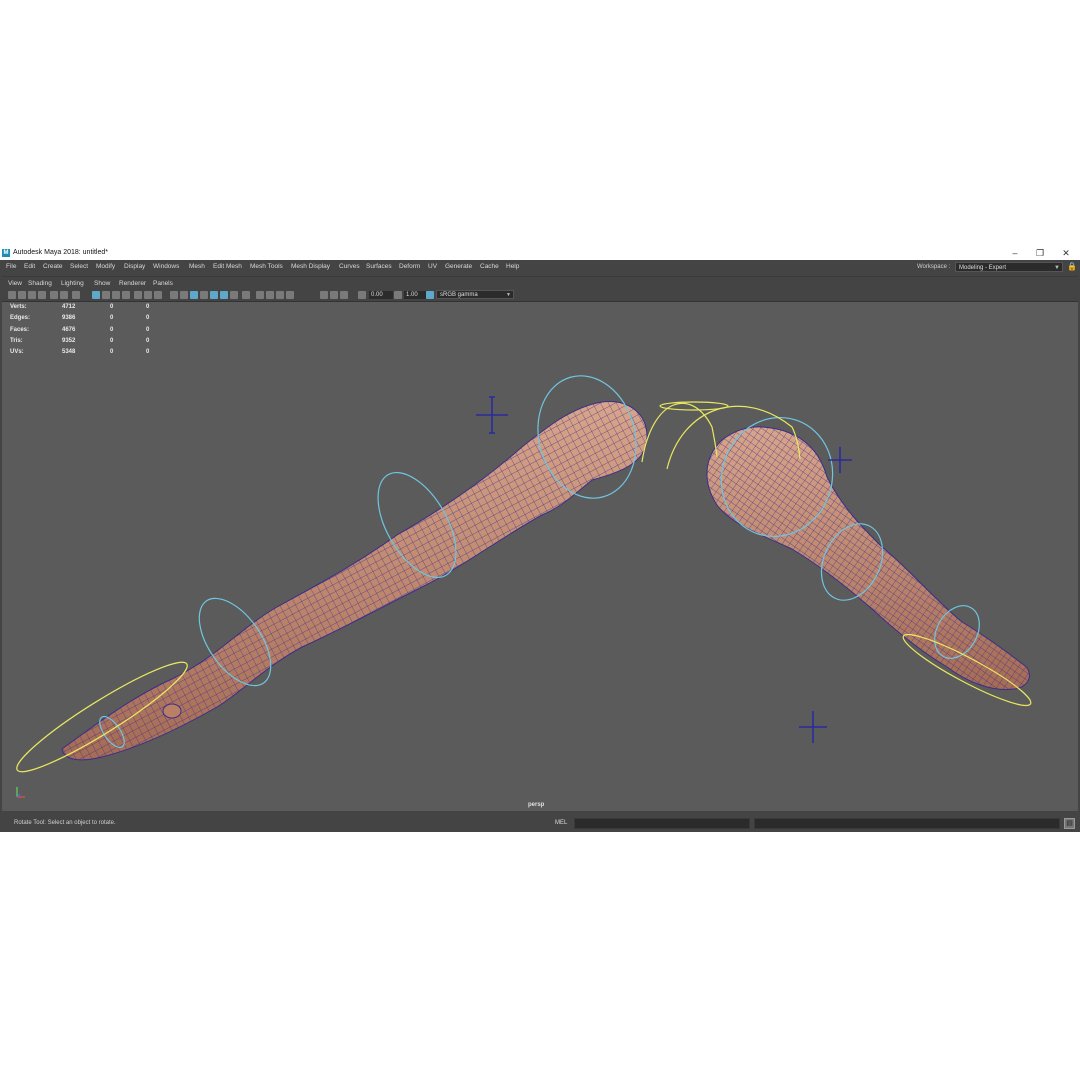  I want to click on menu-uv: UV, so click(432, 266).